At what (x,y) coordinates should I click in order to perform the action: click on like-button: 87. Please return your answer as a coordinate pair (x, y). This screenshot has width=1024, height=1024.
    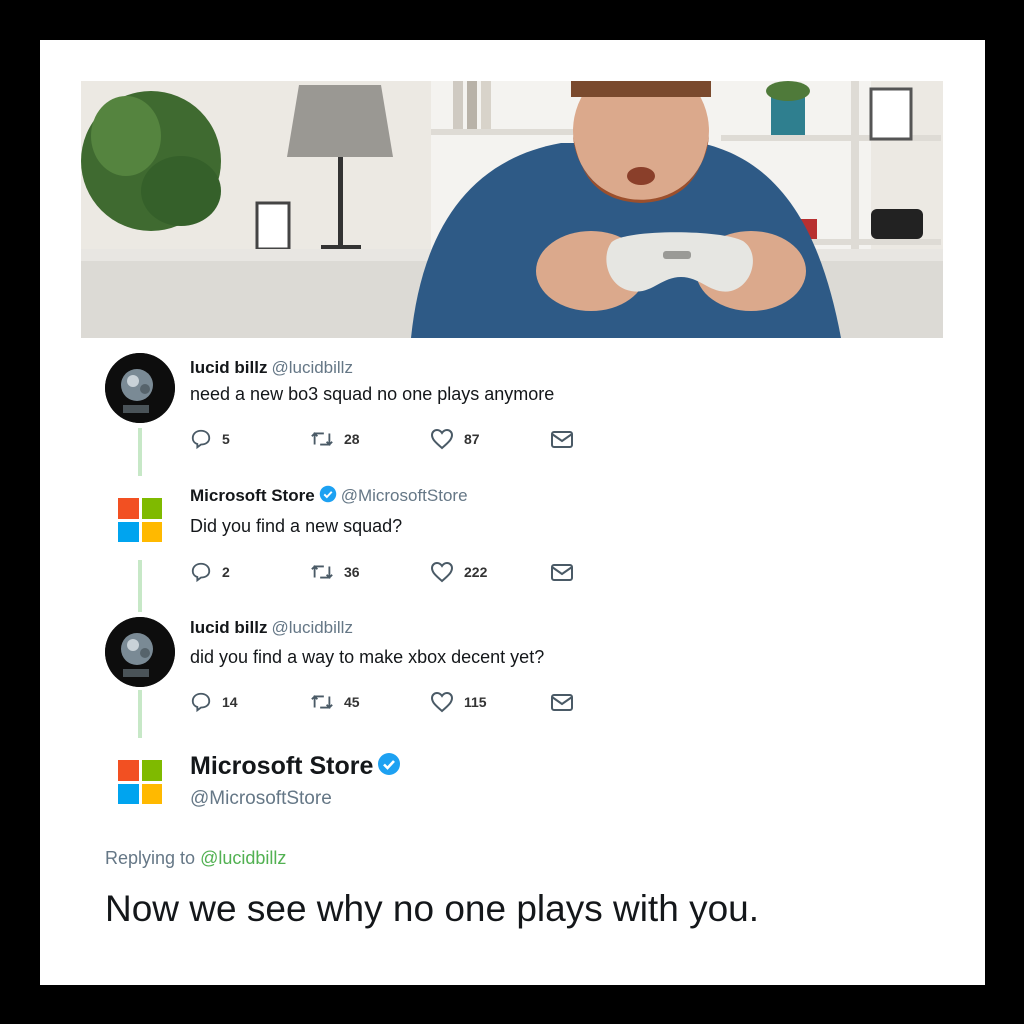
    Looking at the image, I should click on (490, 439).